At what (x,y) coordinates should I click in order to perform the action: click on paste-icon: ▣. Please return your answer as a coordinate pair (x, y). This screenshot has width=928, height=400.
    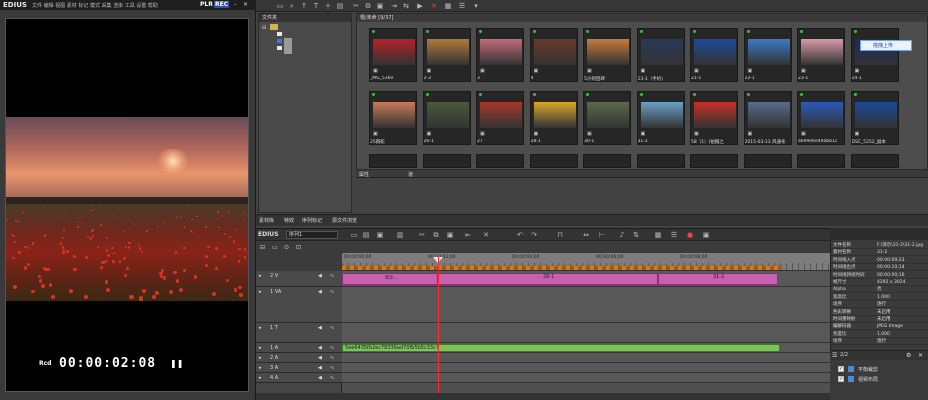
    Looking at the image, I should click on (450, 235).